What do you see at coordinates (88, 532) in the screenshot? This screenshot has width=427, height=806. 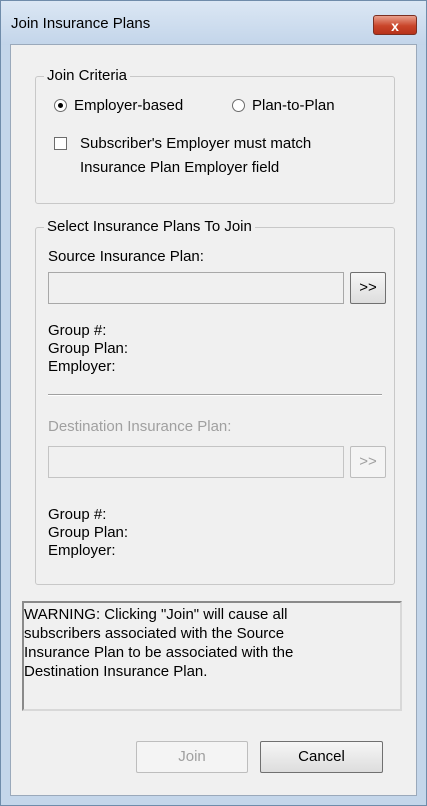 I see `destination-group-plan-label: Group Plan:` at bounding box center [88, 532].